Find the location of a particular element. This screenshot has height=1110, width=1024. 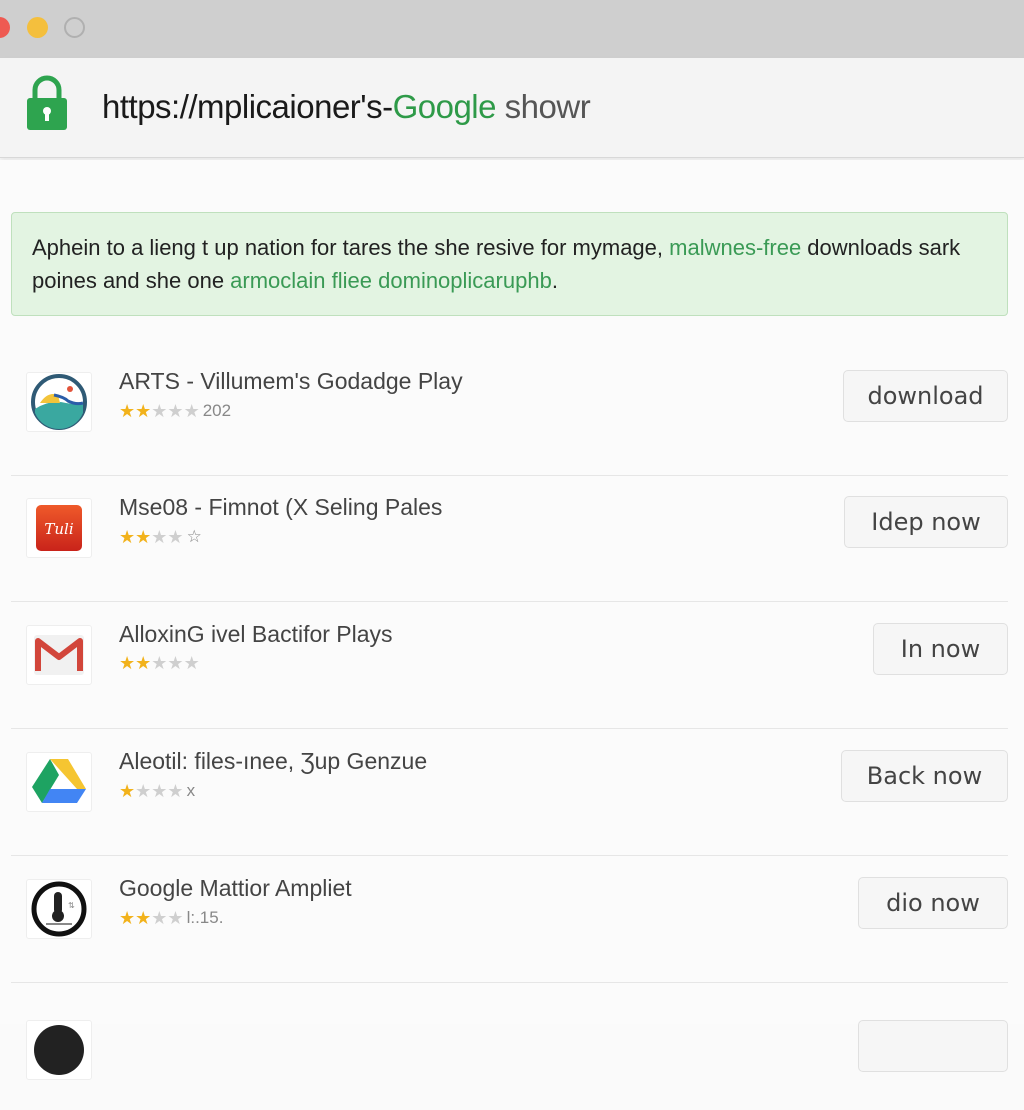

banner-link-malware-free: malwnes-free is located at coordinates (735, 247).